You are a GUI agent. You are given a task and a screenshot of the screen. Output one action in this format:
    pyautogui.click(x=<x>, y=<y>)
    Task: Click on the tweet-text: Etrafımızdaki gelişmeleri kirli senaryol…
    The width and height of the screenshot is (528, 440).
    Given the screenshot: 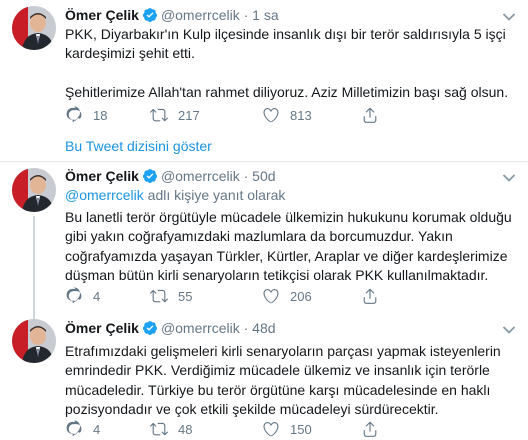 What is the action you would take?
    pyautogui.click(x=291, y=380)
    